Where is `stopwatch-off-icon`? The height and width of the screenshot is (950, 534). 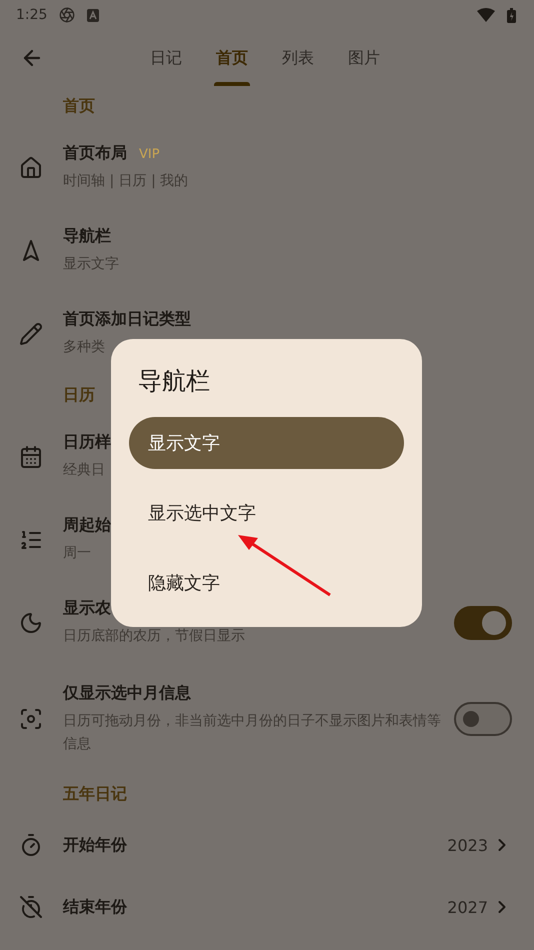 stopwatch-off-icon is located at coordinates (31, 907).